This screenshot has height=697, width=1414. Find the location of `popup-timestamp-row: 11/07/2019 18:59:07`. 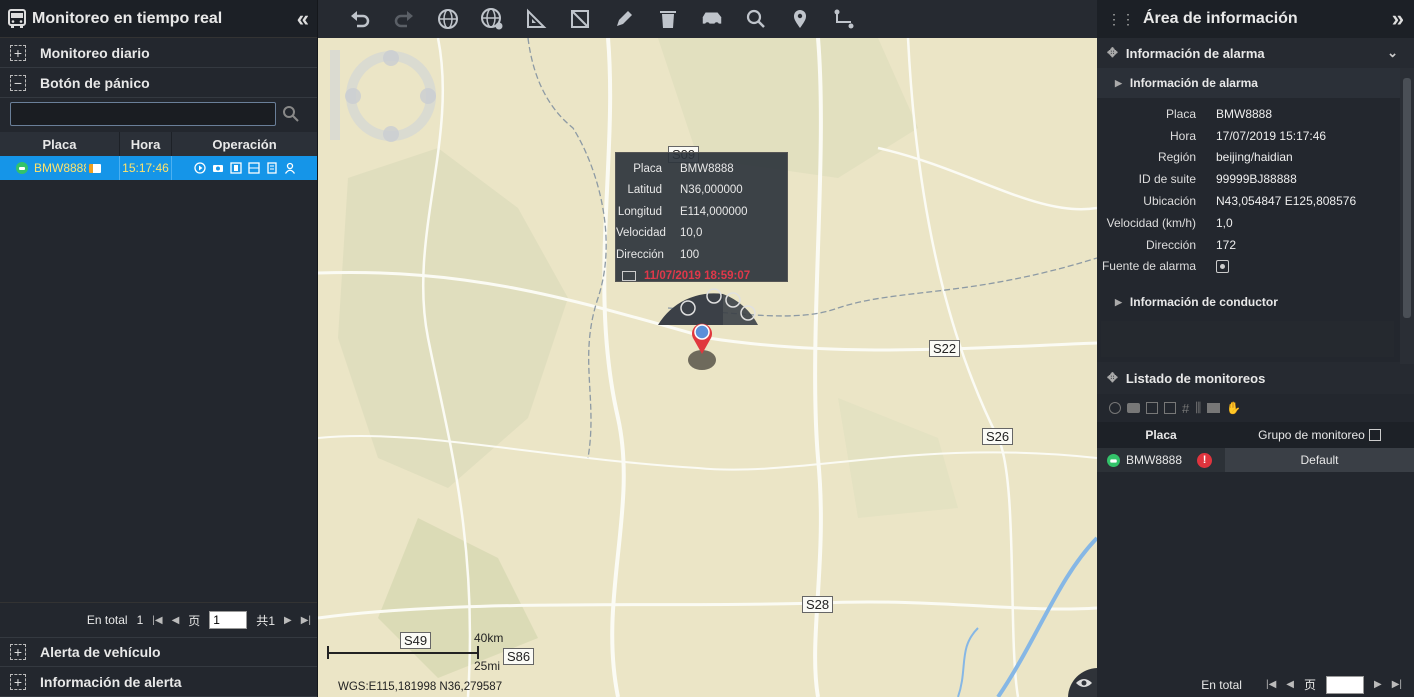

popup-timestamp-row: 11/07/2019 18:59:07 is located at coordinates (701, 277).